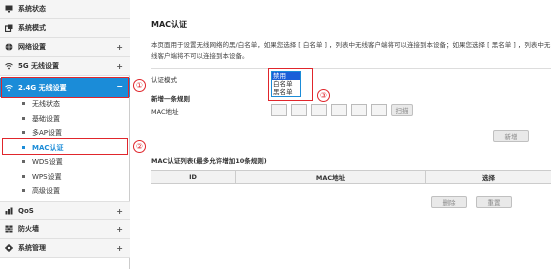 Image resolution: width=556 pixels, height=269 pixels. I want to click on mac-octet-2-input, so click(299, 110).